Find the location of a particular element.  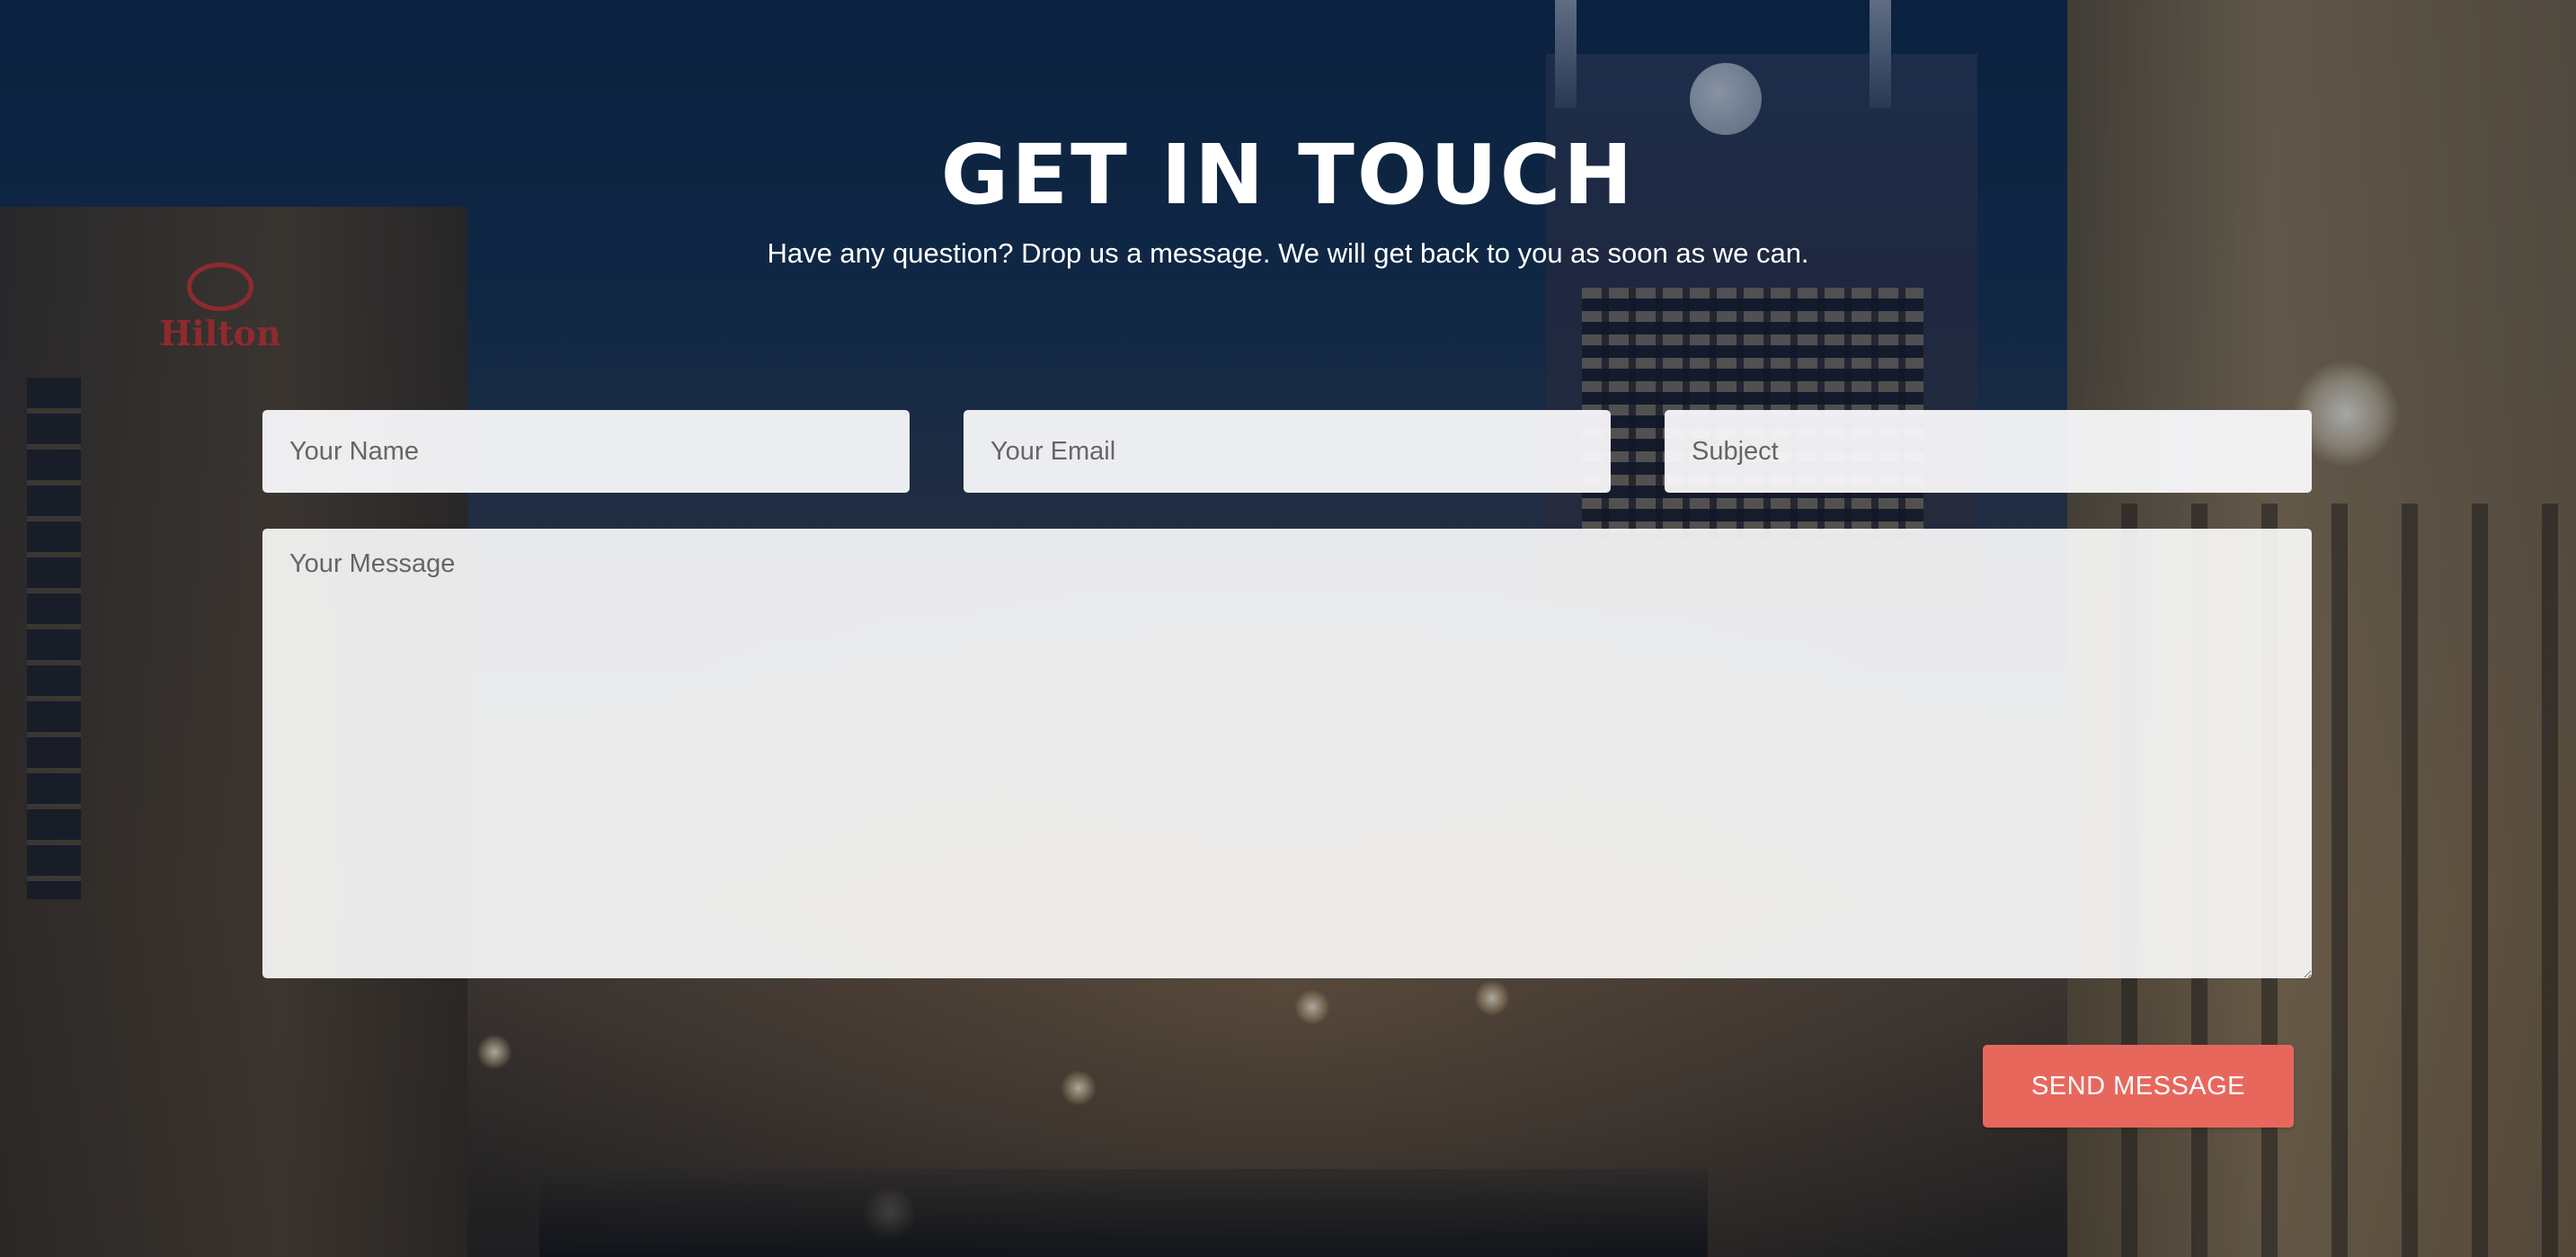

subject-input is located at coordinates (1988, 451).